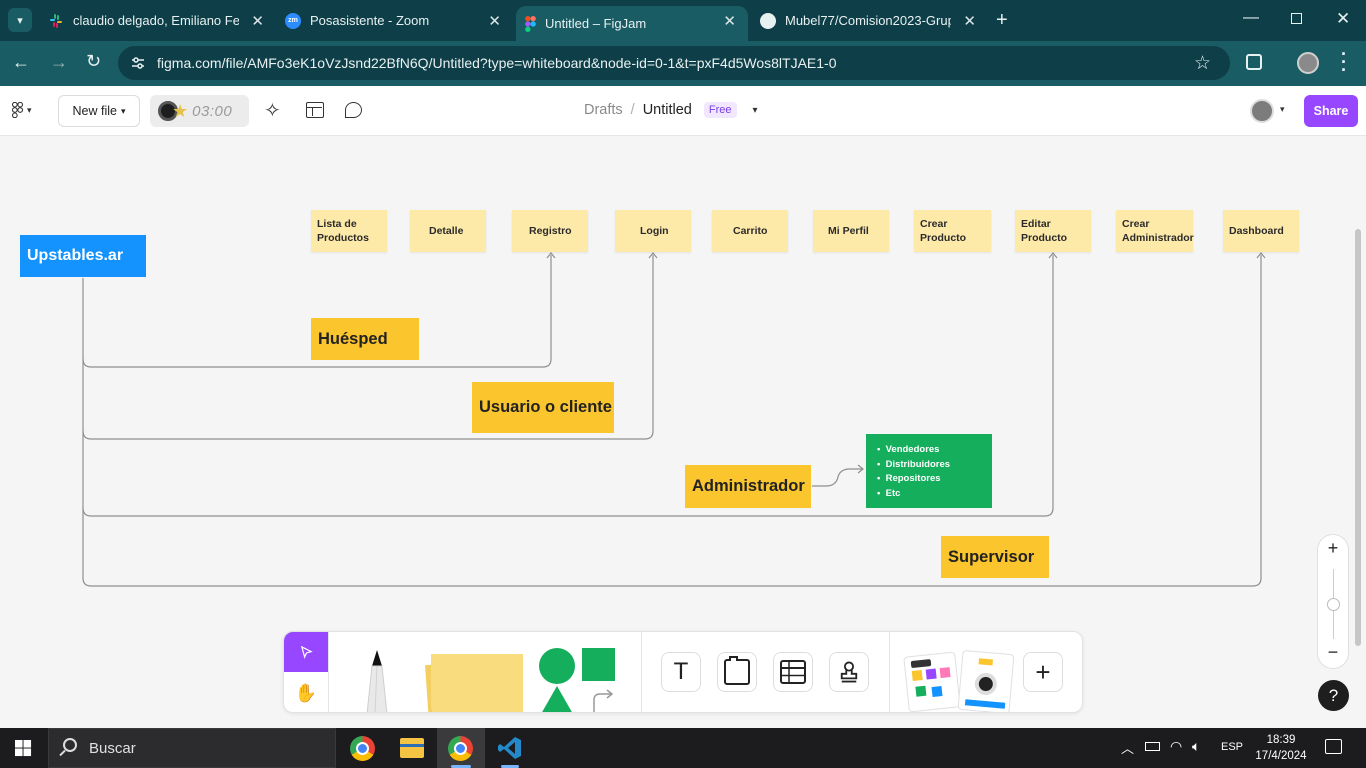 Image resolution: width=1366 pixels, height=768 pixels. What do you see at coordinates (1333, 746) in the screenshot?
I see `notifications-icon` at bounding box center [1333, 746].